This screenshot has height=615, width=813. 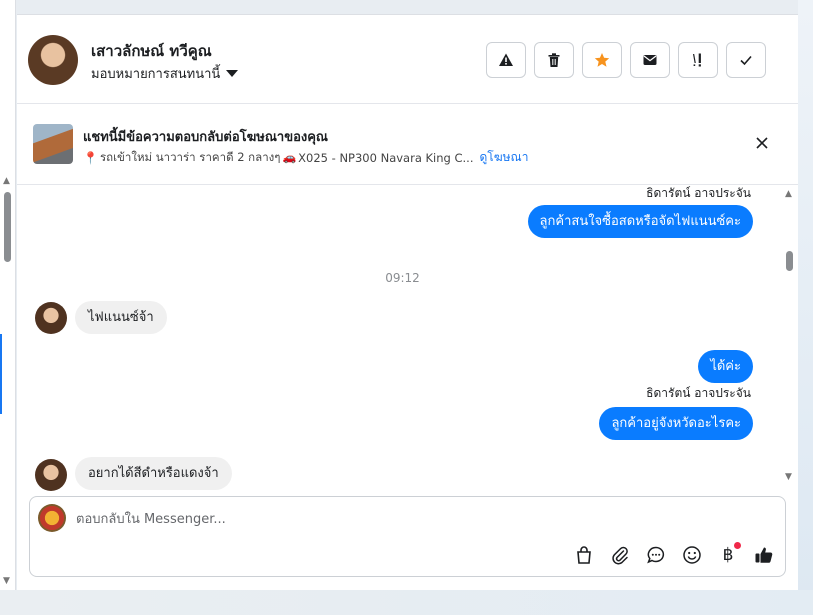 I want to click on trash-icon, so click(x=554, y=60).